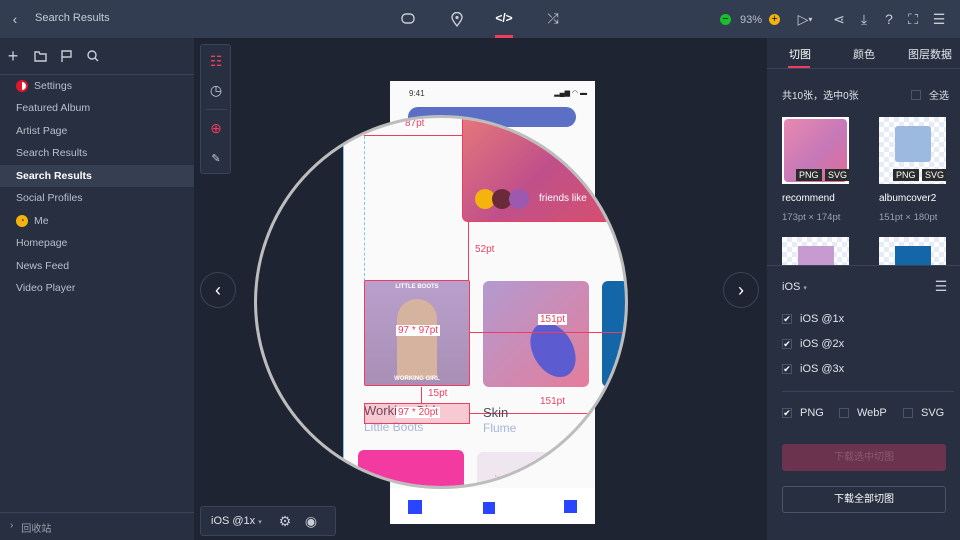 The width and height of the screenshot is (960, 540). Describe the element at coordinates (800, 54) in the screenshot. I see `tab-slices: 切图` at that location.